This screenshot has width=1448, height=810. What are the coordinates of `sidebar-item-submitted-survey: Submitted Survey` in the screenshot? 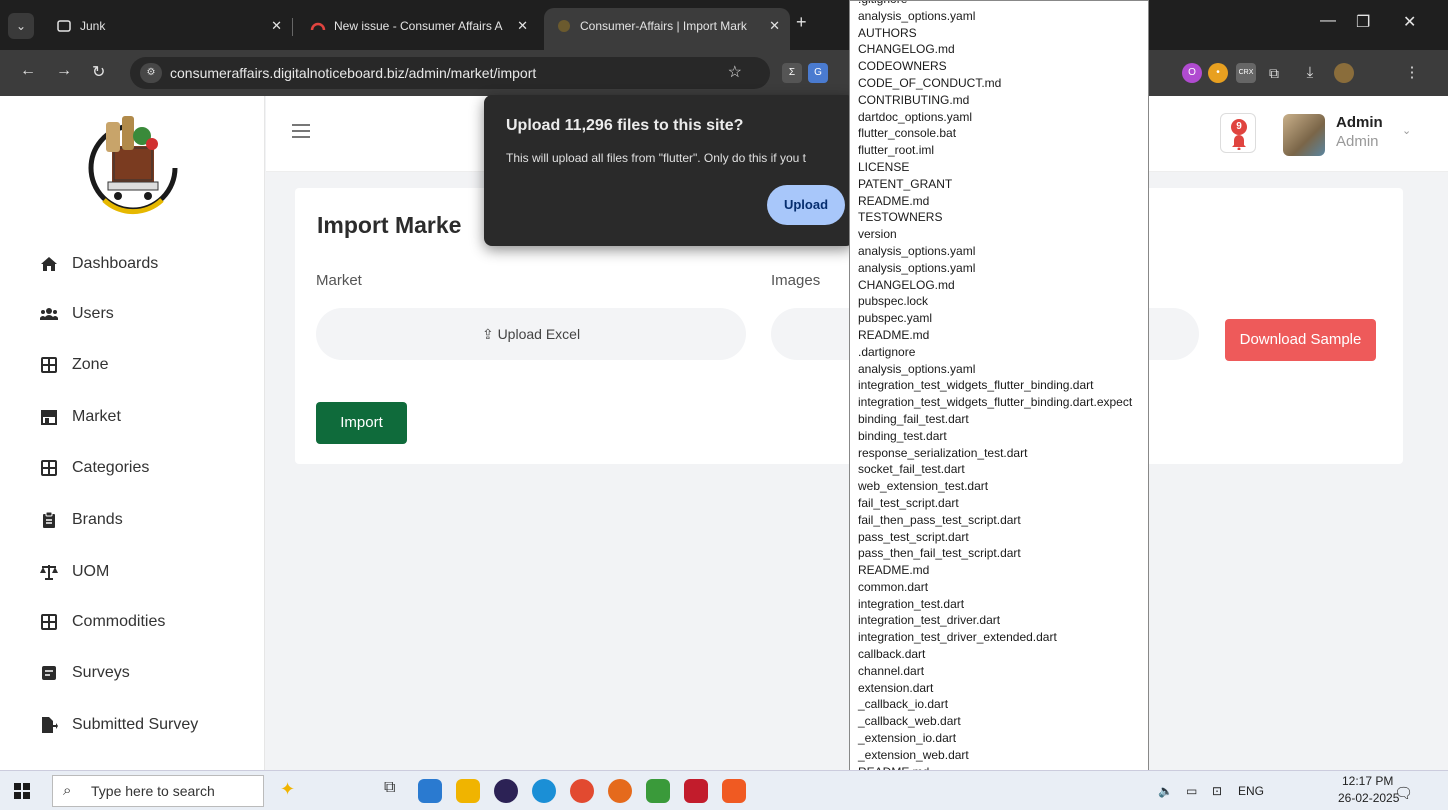 It's located at (145, 725).